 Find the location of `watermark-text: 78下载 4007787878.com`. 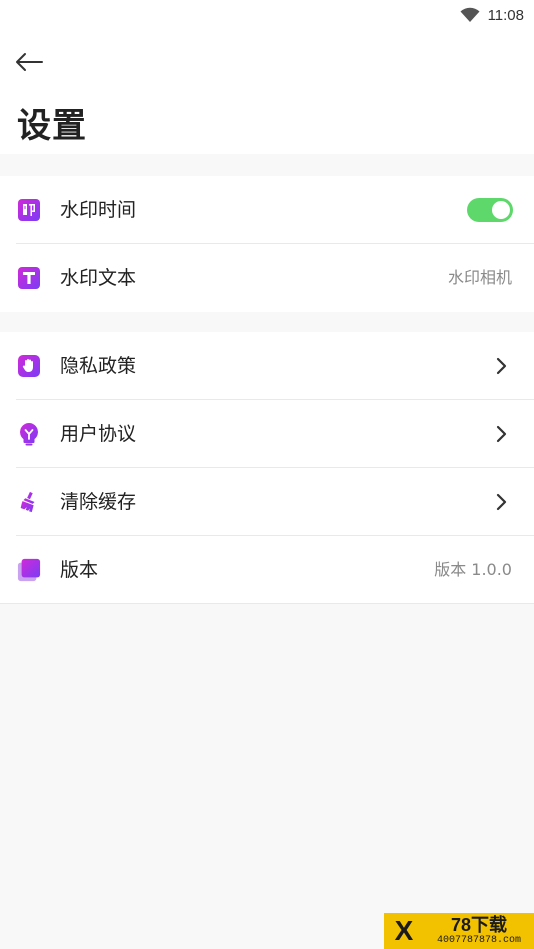

watermark-text: 78下载 4007787878.com is located at coordinates (479, 931).